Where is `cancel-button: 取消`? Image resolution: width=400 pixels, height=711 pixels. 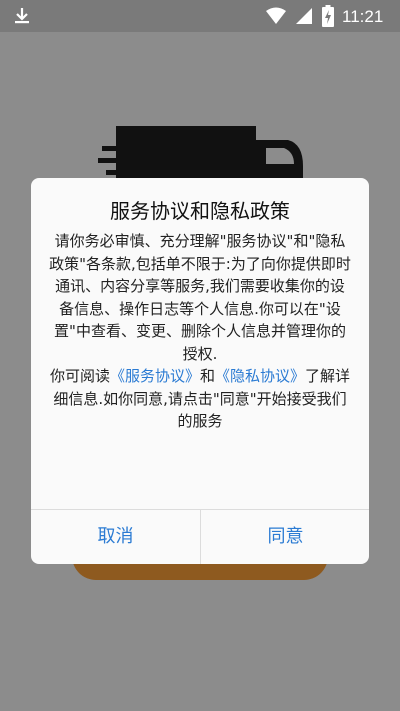
cancel-button: 取消 is located at coordinates (115, 537).